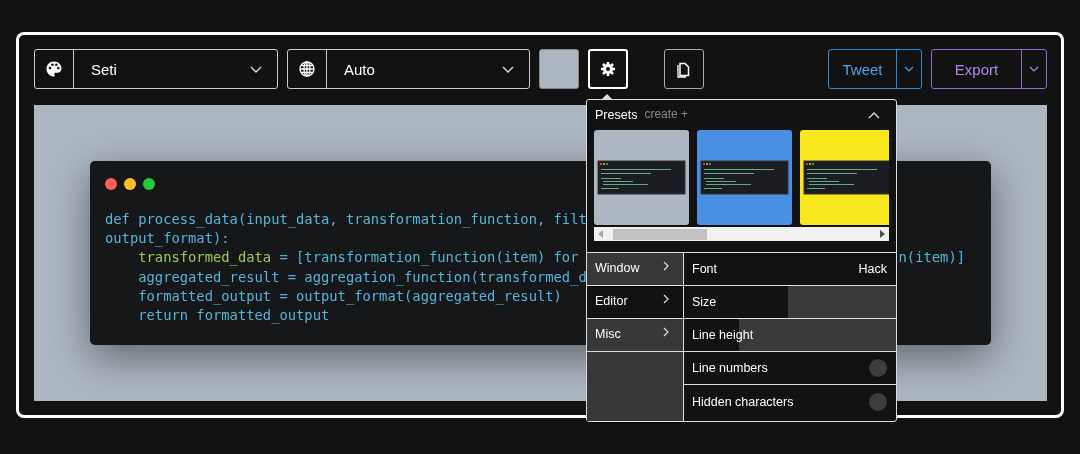 Image resolution: width=1080 pixels, height=454 pixels. I want to click on minimize-dot, so click(130, 184).